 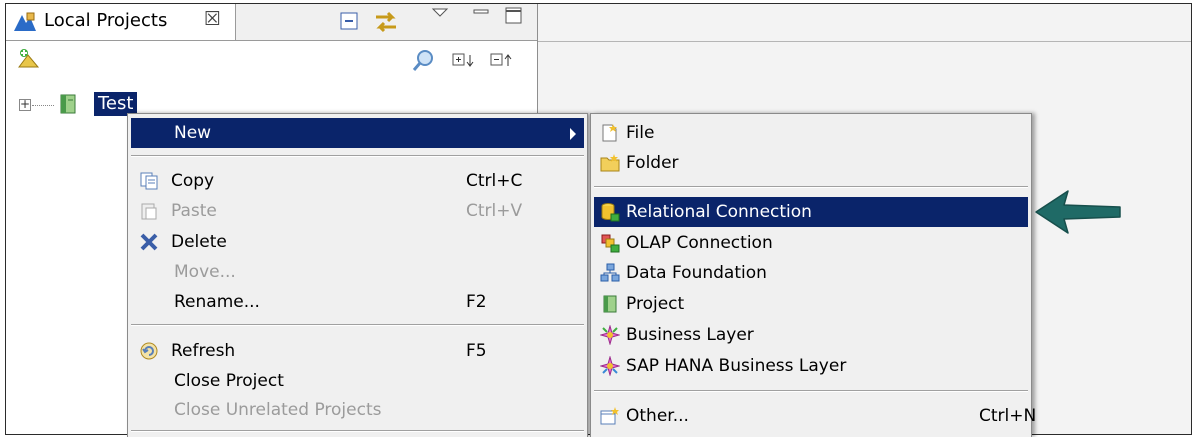 I want to click on submenu-item-label: OLAP Connection, so click(x=699, y=243).